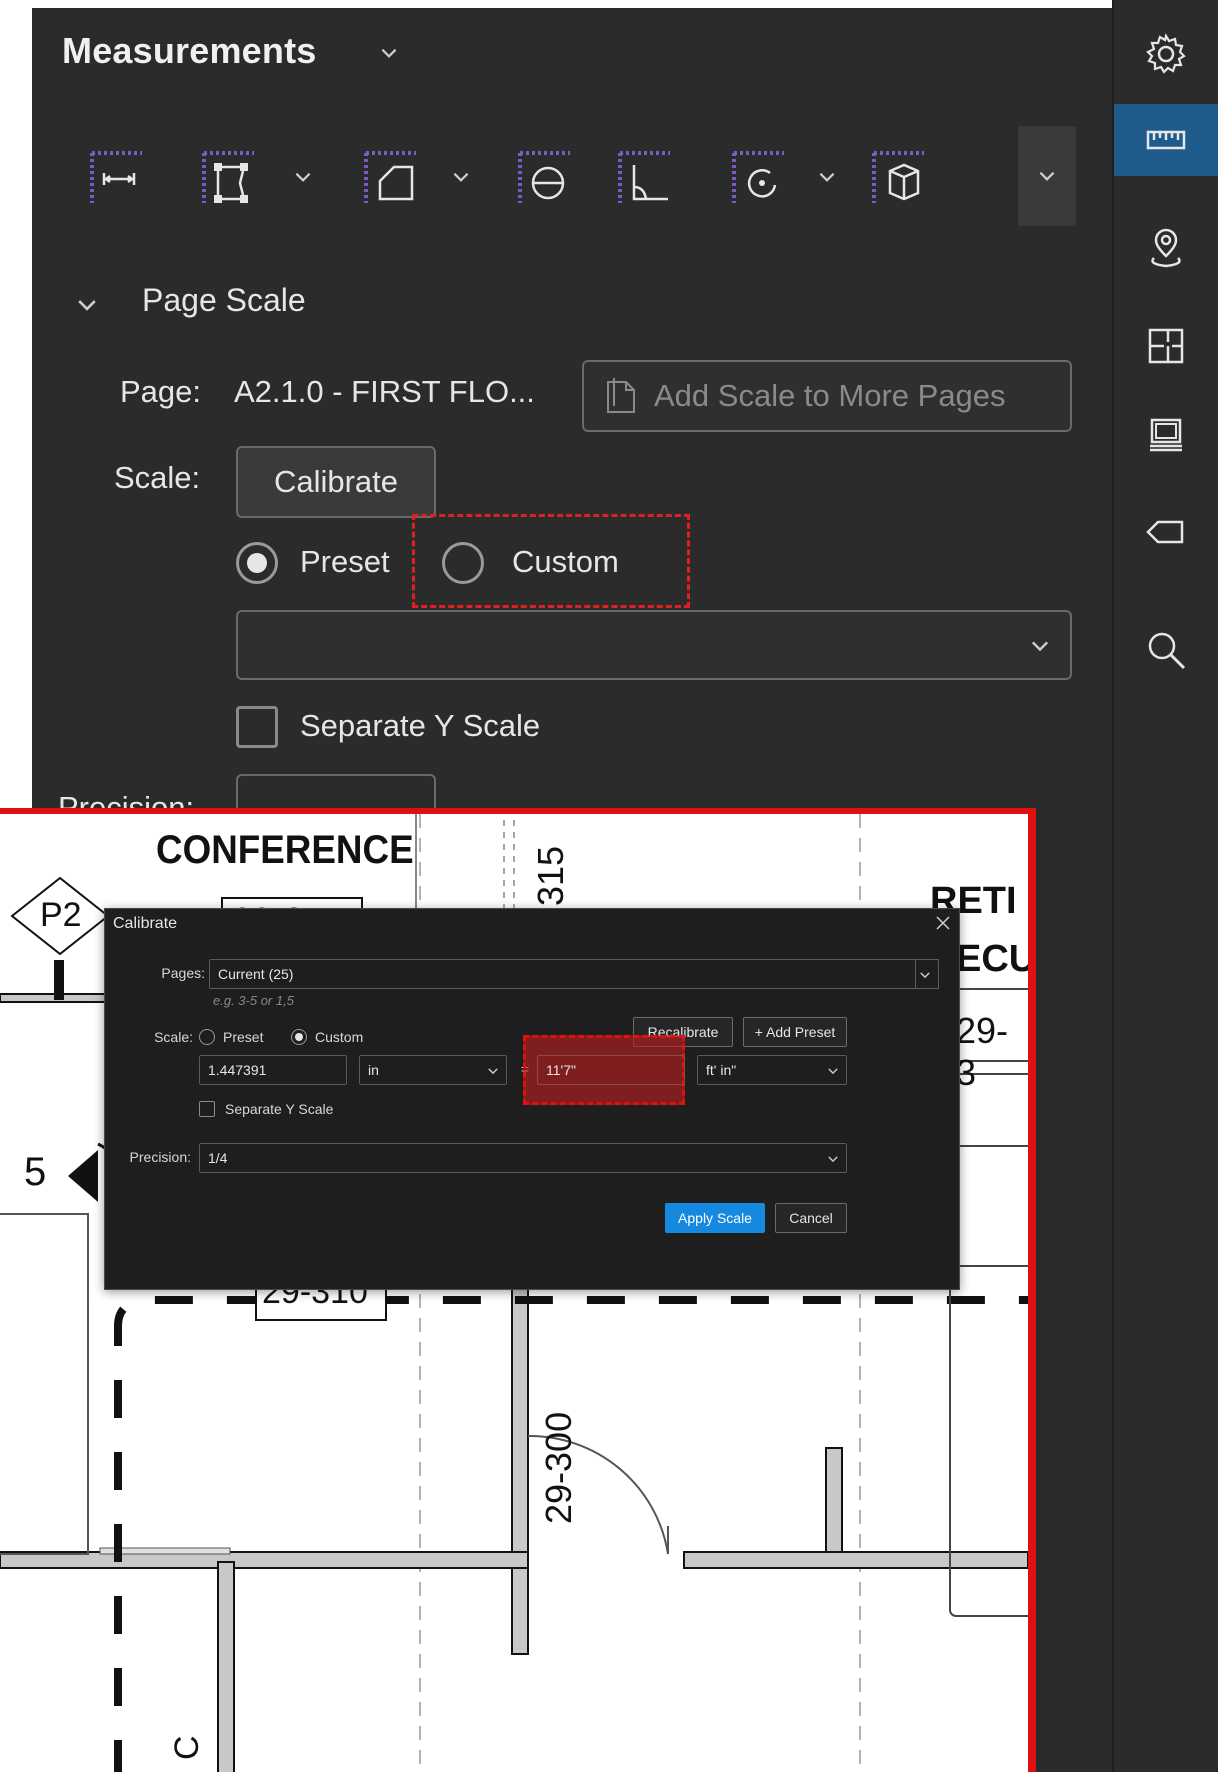 This screenshot has width=1218, height=1772. What do you see at coordinates (1166, 140) in the screenshot?
I see `ruler-icon` at bounding box center [1166, 140].